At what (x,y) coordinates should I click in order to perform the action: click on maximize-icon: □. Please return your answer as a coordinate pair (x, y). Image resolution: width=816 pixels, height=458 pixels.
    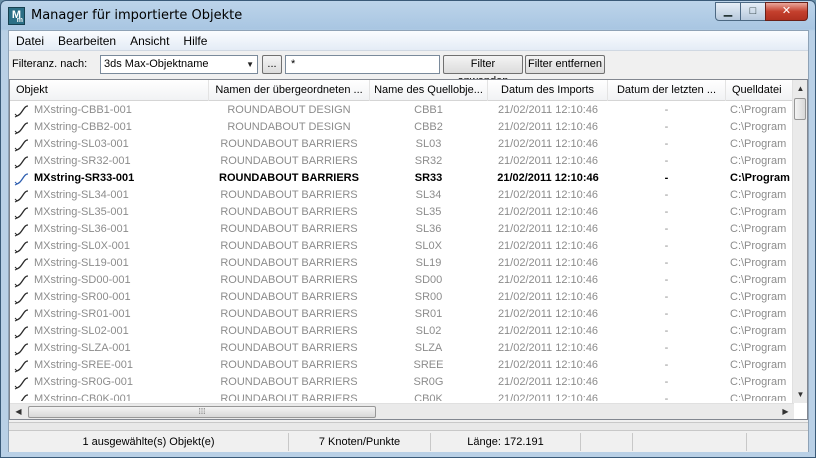
    Looking at the image, I should click on (753, 11).